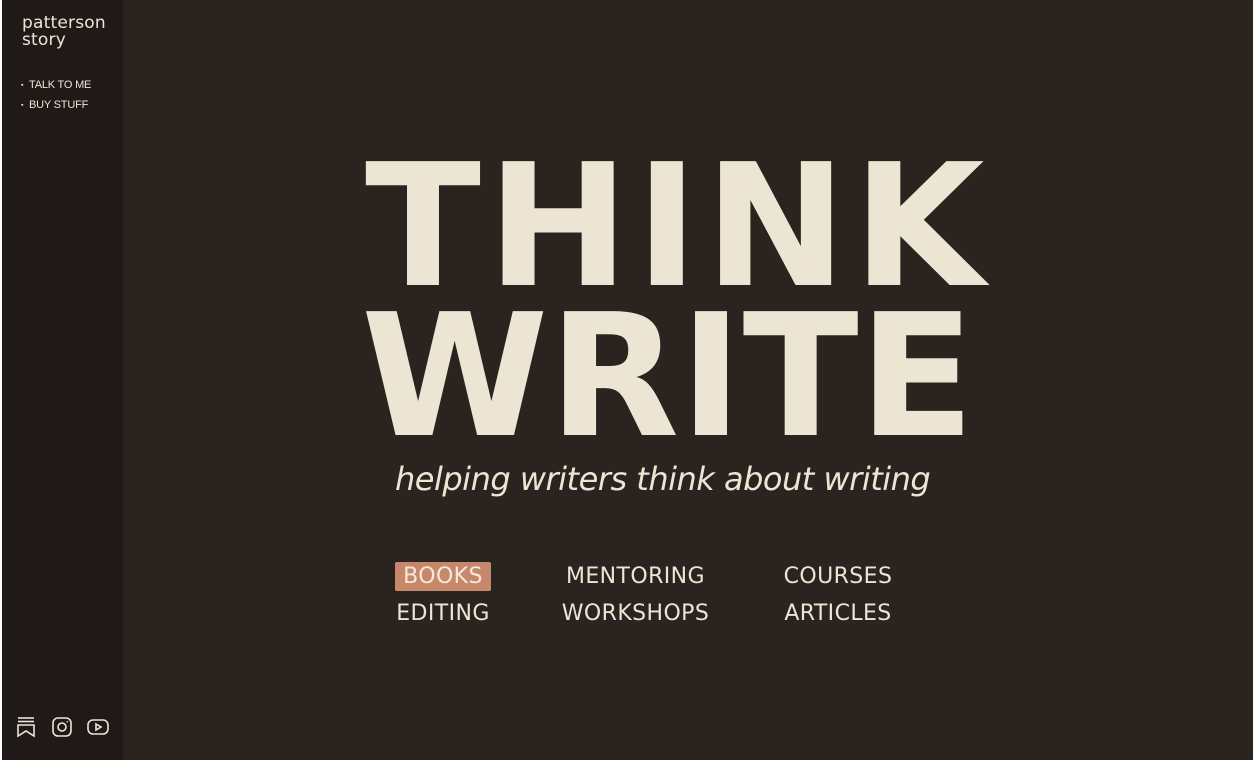 This screenshot has width=1253, height=760. Describe the element at coordinates (838, 576) in the screenshot. I see `menu-item-courses: COURSES` at that location.